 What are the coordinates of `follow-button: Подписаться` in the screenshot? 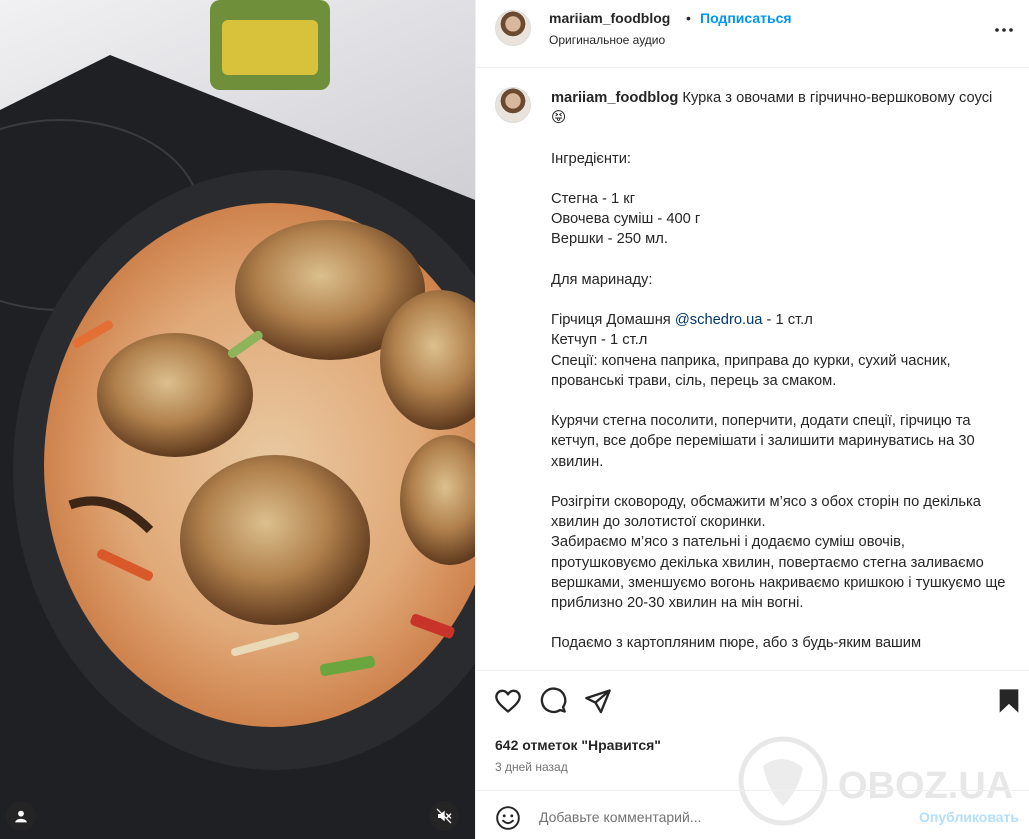 It's located at (746, 18).